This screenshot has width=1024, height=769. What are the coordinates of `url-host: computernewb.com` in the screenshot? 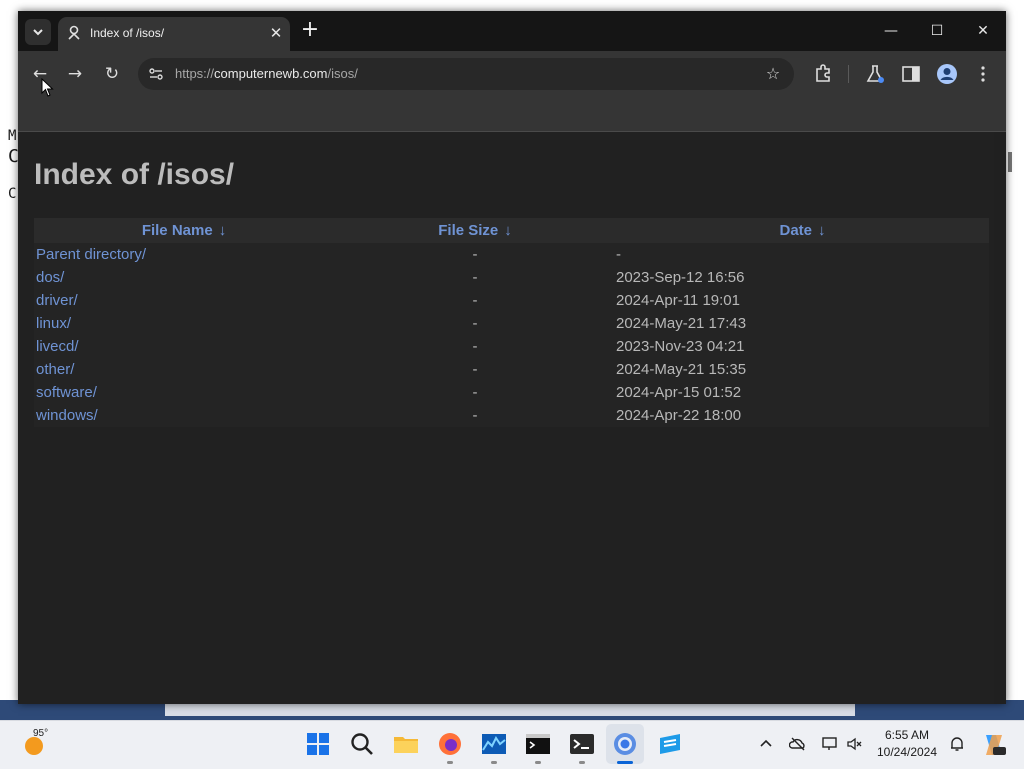 It's located at (271, 73).